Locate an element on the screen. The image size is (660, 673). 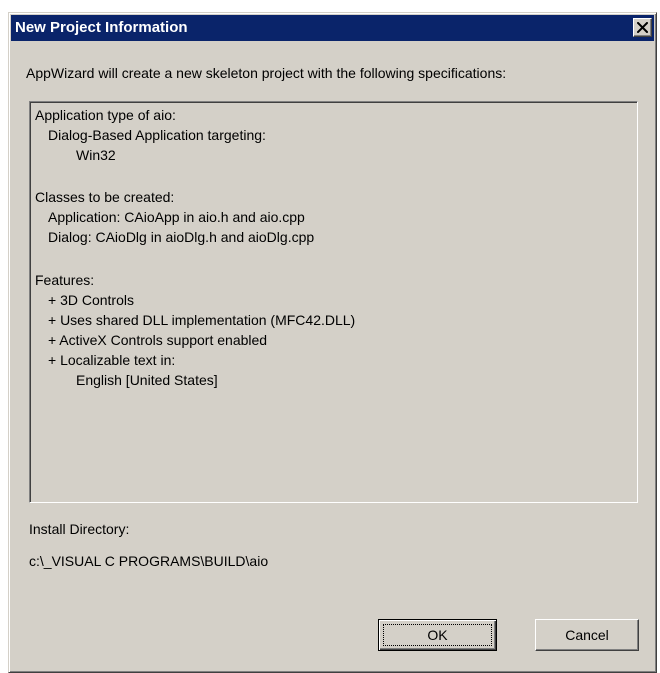
ok-button: OK is located at coordinates (437, 635).